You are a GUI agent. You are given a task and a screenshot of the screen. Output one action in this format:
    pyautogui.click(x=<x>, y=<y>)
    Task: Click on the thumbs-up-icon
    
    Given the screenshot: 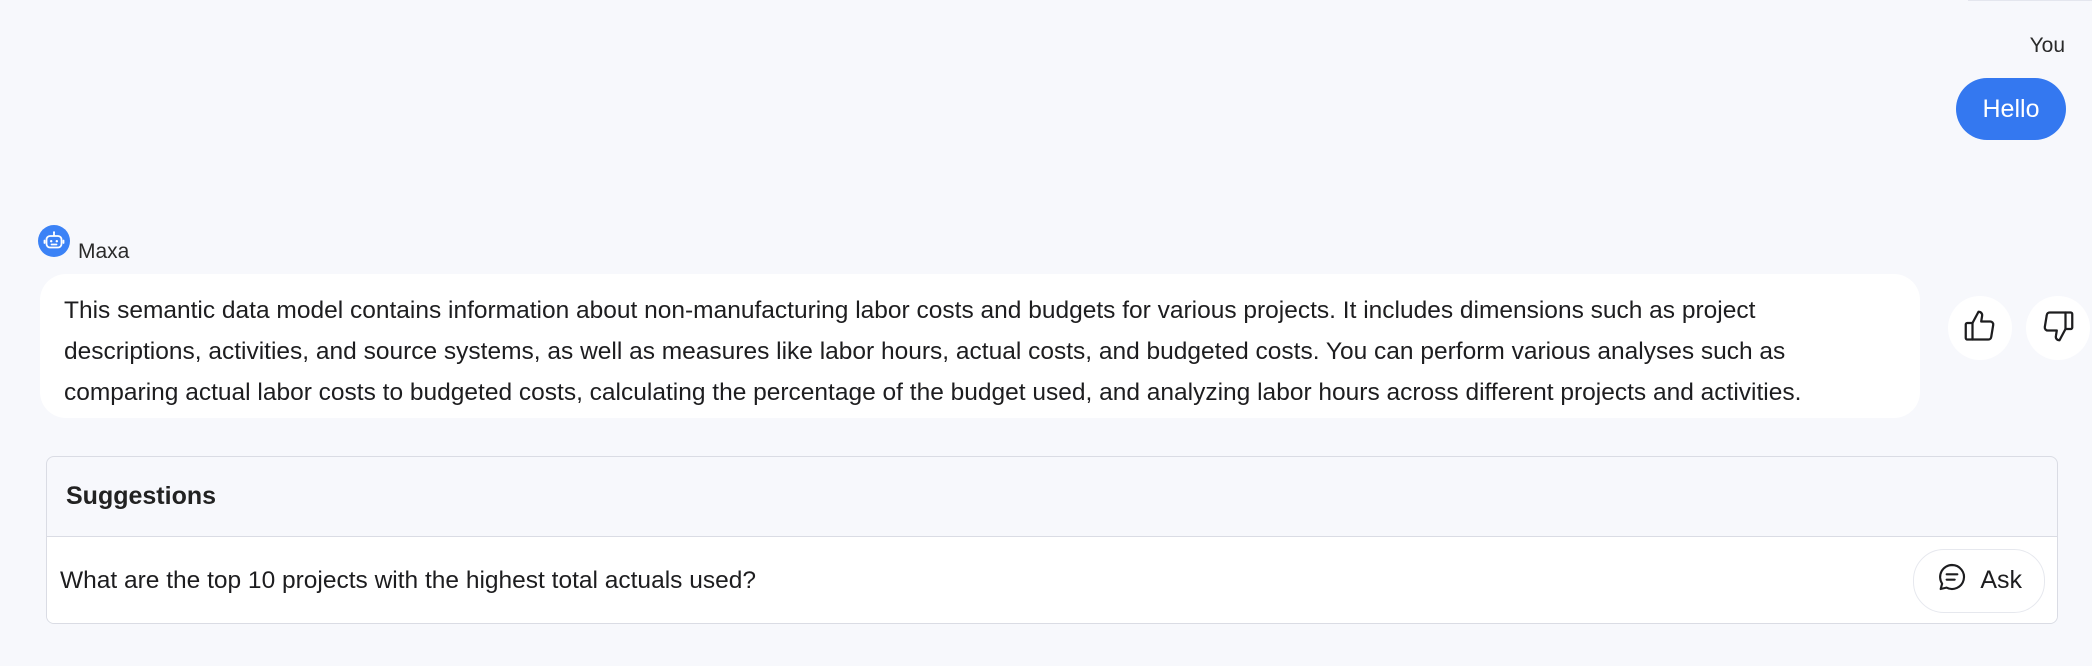 What is the action you would take?
    pyautogui.click(x=1980, y=328)
    